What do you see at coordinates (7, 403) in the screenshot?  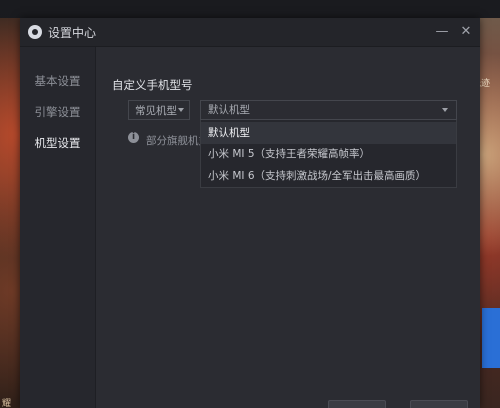 I see `game-art-left-caption: 耀` at bounding box center [7, 403].